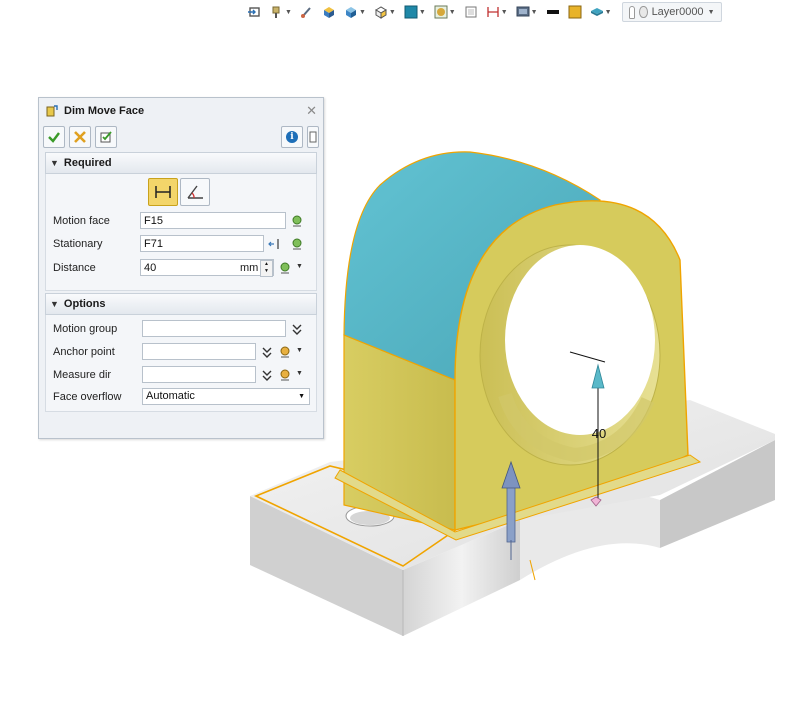 The height and width of the screenshot is (711, 800). I want to click on display-button: ▼, so click(527, 12).